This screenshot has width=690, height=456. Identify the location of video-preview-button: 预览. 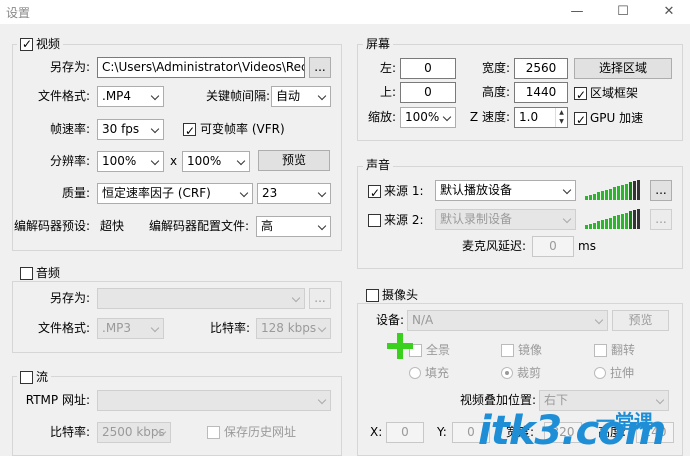
(294, 160).